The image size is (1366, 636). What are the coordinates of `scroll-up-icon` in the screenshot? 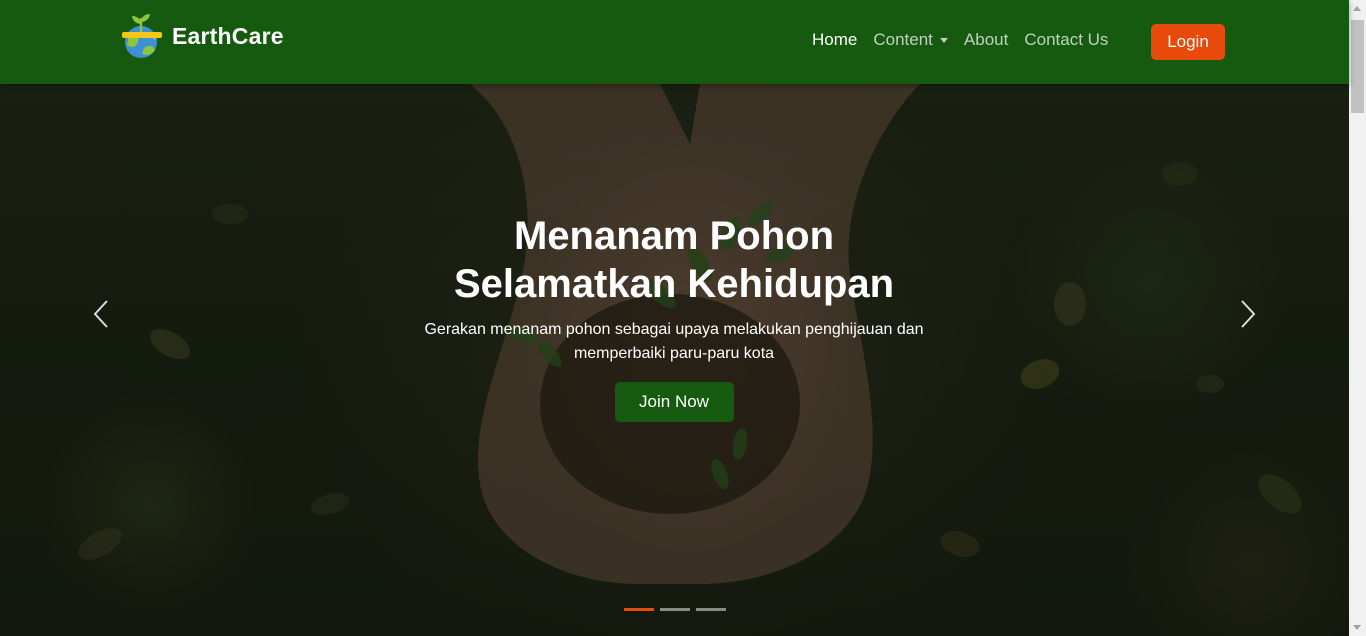 It's located at (1357, 8).